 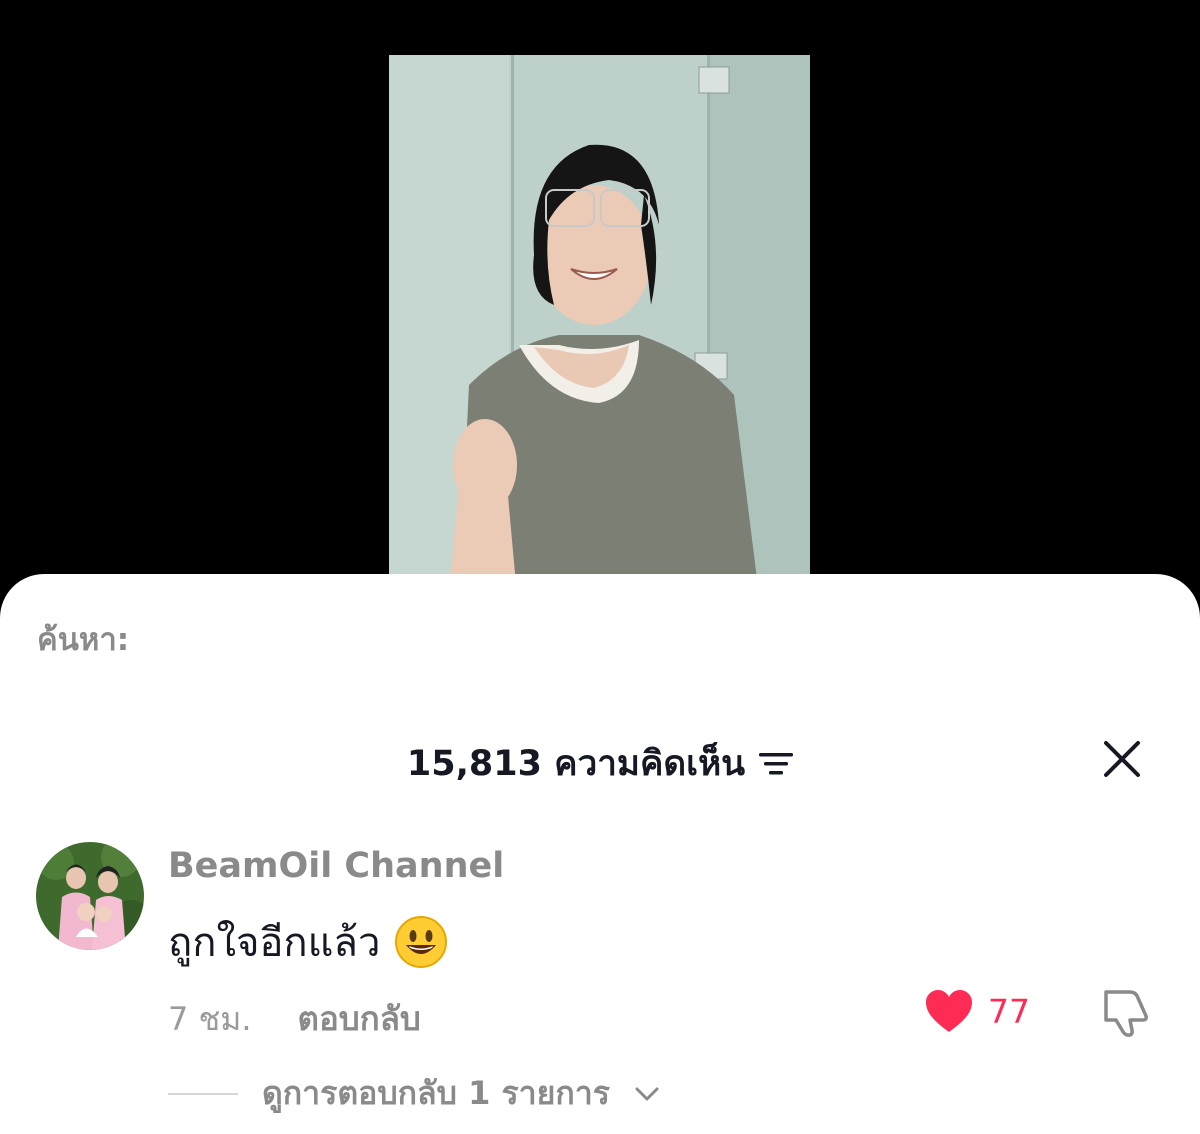 I want to click on avatar, so click(x=90, y=896).